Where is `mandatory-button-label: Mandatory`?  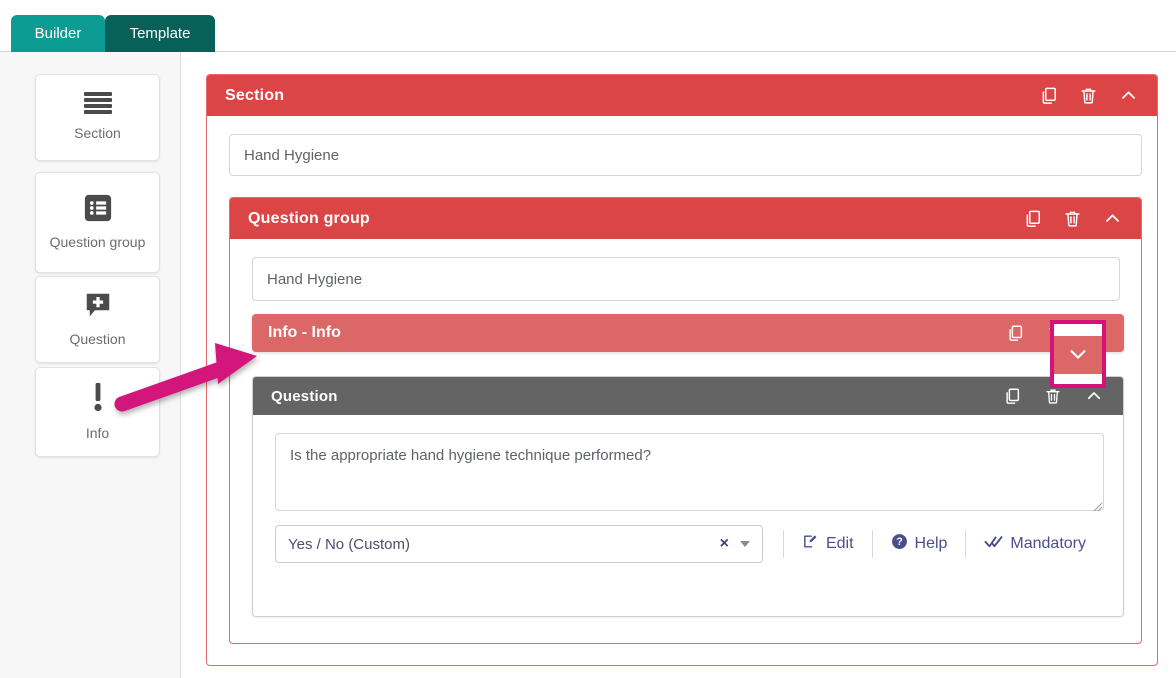 mandatory-button-label: Mandatory is located at coordinates (1048, 543).